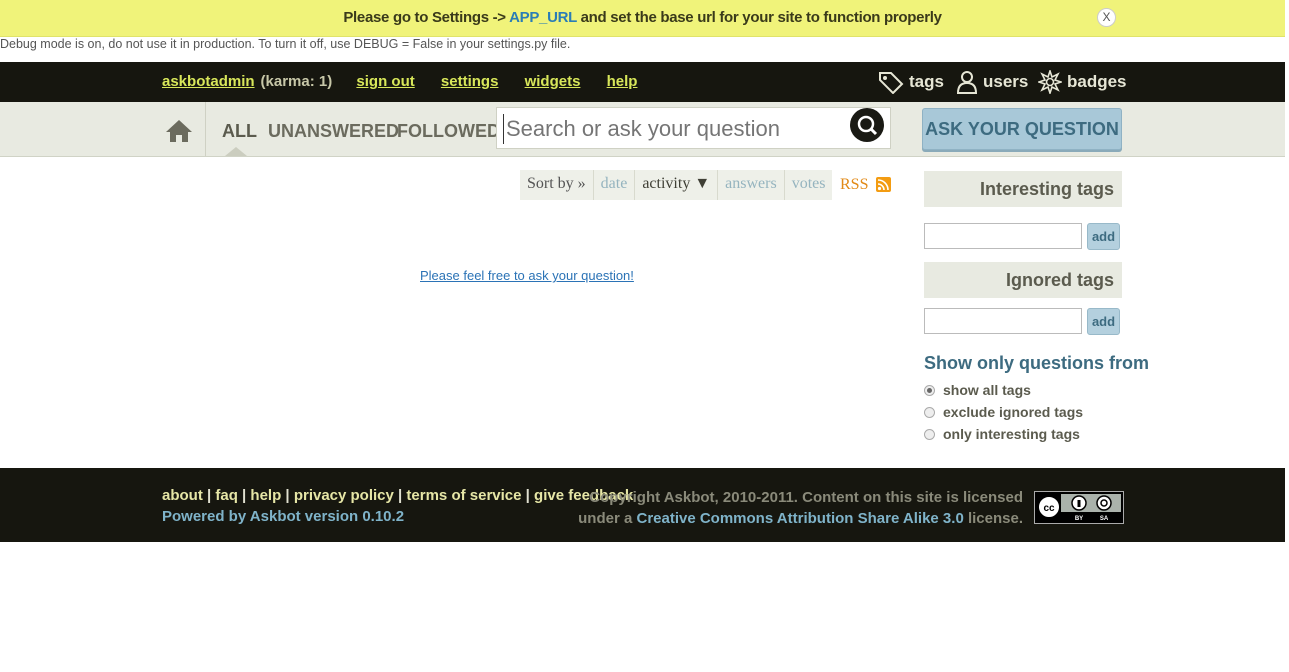 This screenshot has height=672, width=1289. Describe the element at coordinates (236, 151) in the screenshot. I see `active-scope-indicator` at that location.